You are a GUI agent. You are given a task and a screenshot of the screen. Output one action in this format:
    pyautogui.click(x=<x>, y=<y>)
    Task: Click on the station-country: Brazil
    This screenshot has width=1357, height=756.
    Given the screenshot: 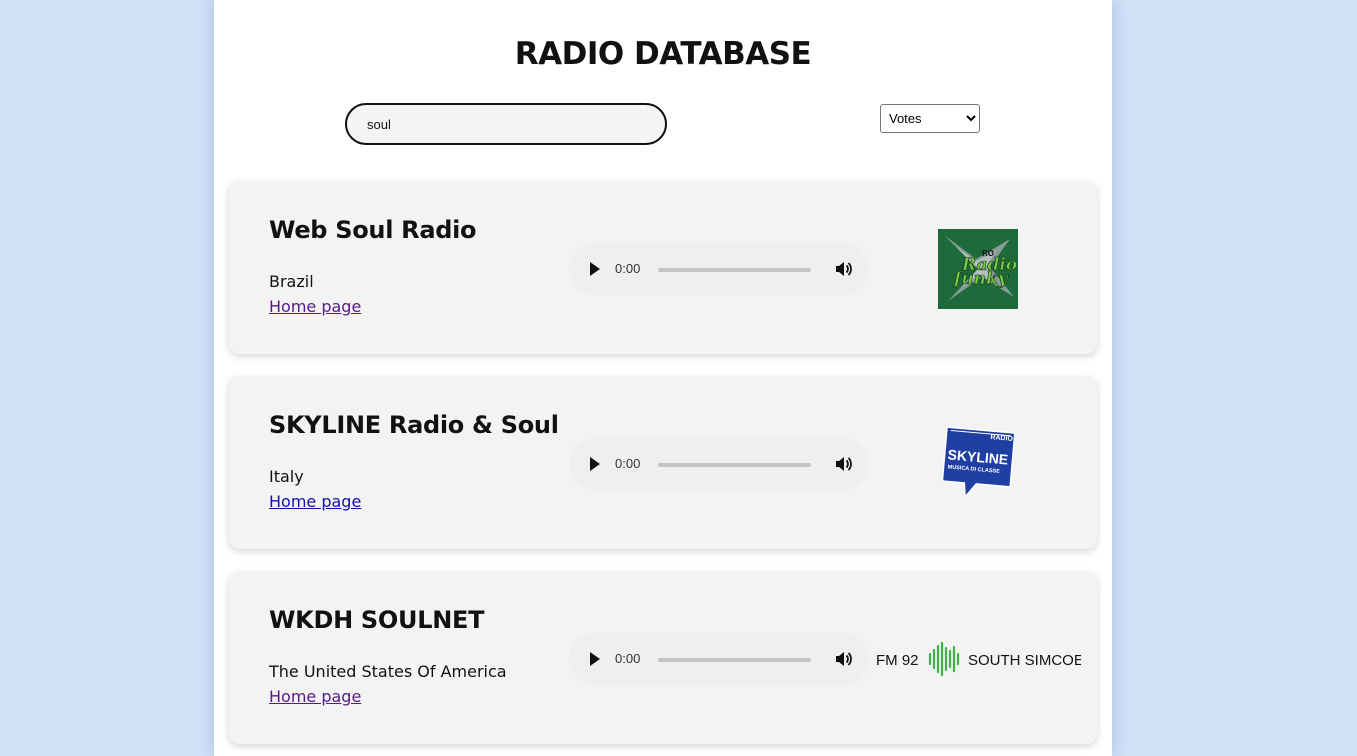 What is the action you would take?
    pyautogui.click(x=291, y=281)
    